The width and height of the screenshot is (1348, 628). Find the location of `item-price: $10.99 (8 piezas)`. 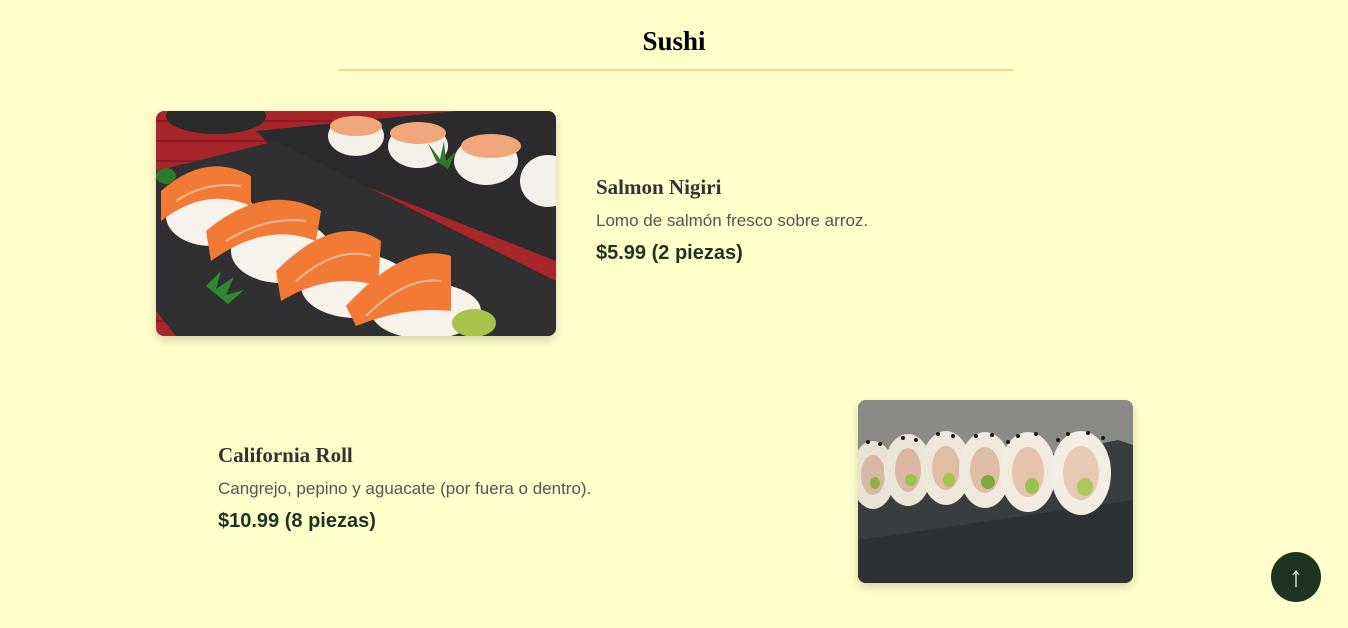

item-price: $10.99 (8 piezas) is located at coordinates (297, 521).